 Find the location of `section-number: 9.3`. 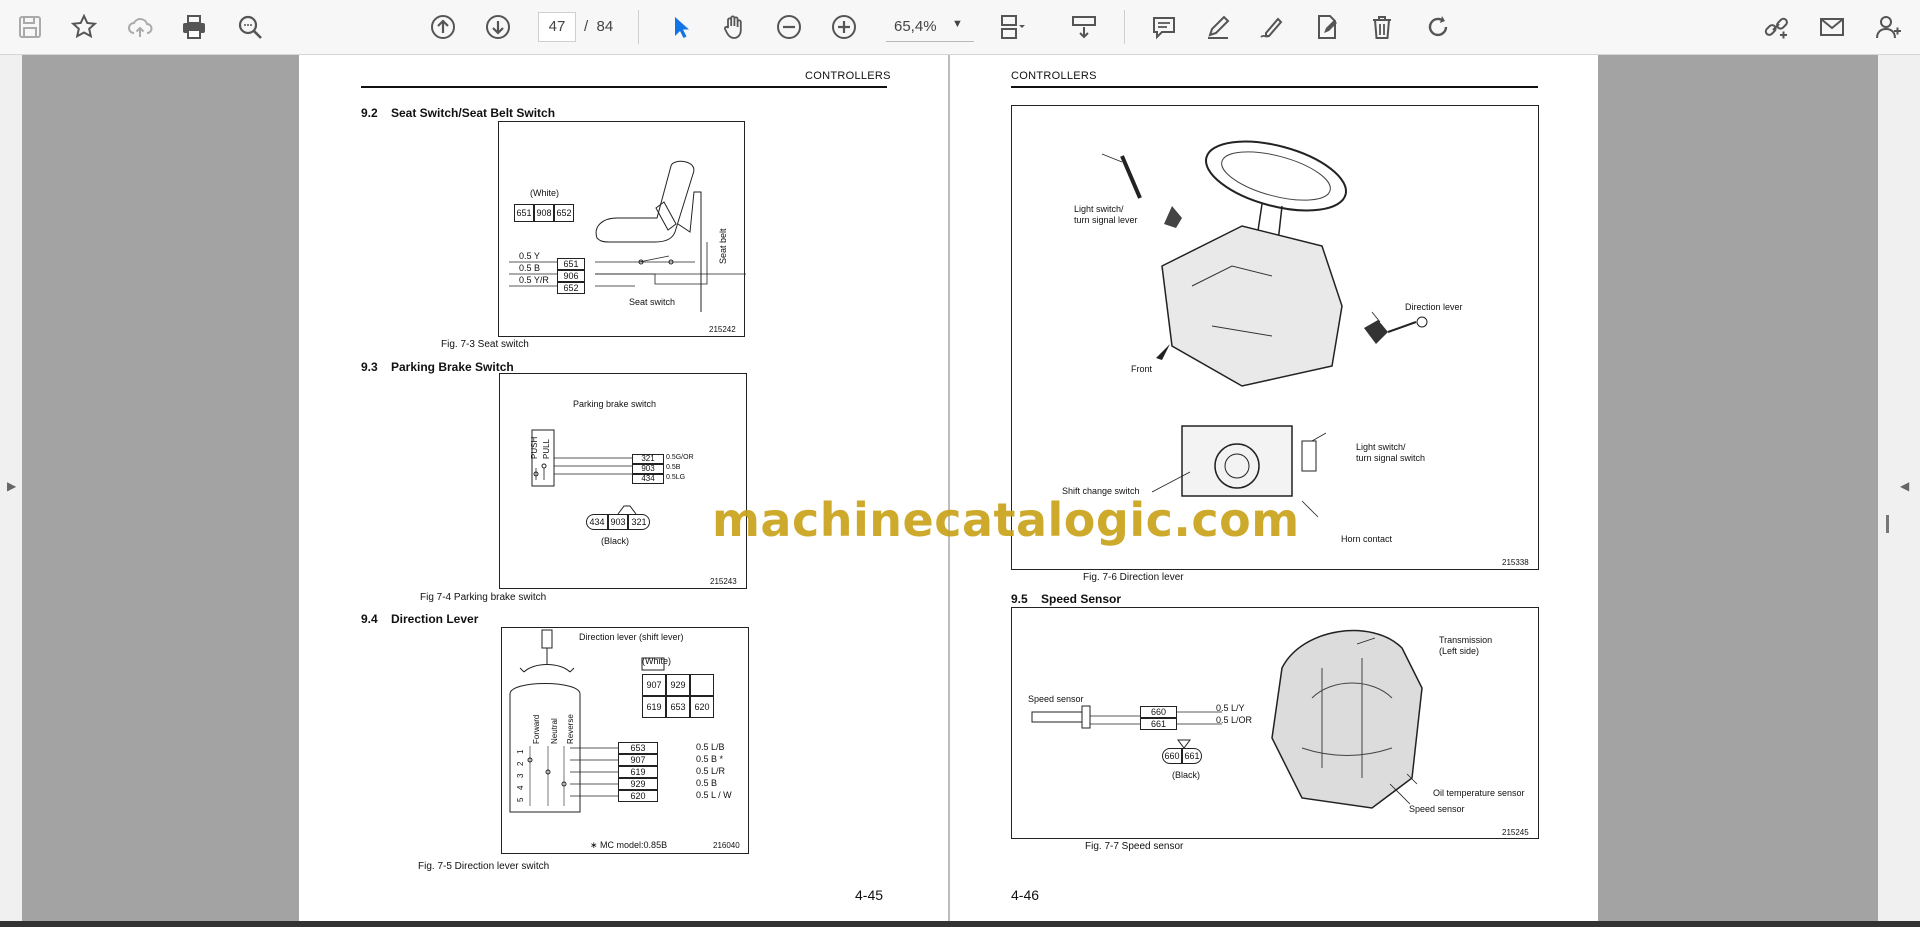

section-number: 9.3 is located at coordinates (369, 367).